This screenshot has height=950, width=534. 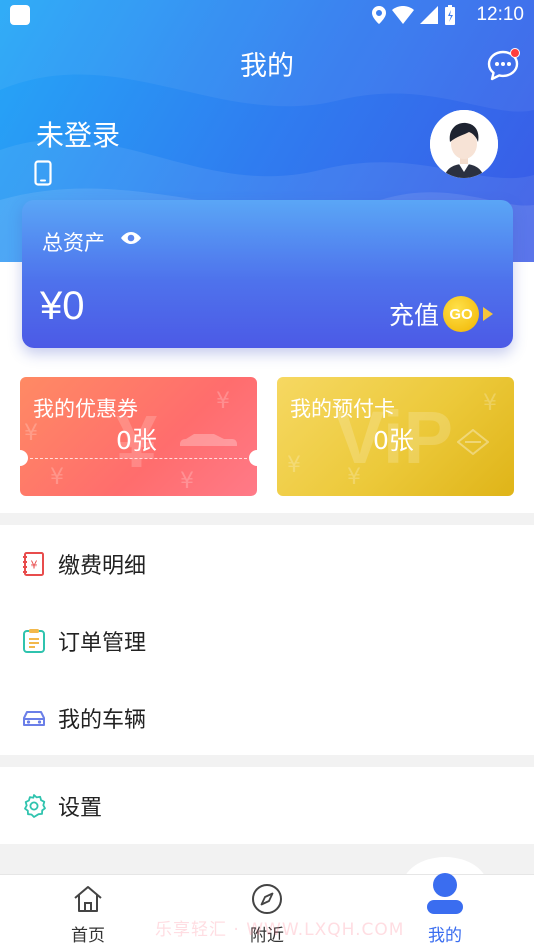 I want to click on menu-item-order-management: 订单管理, so click(x=267, y=640).